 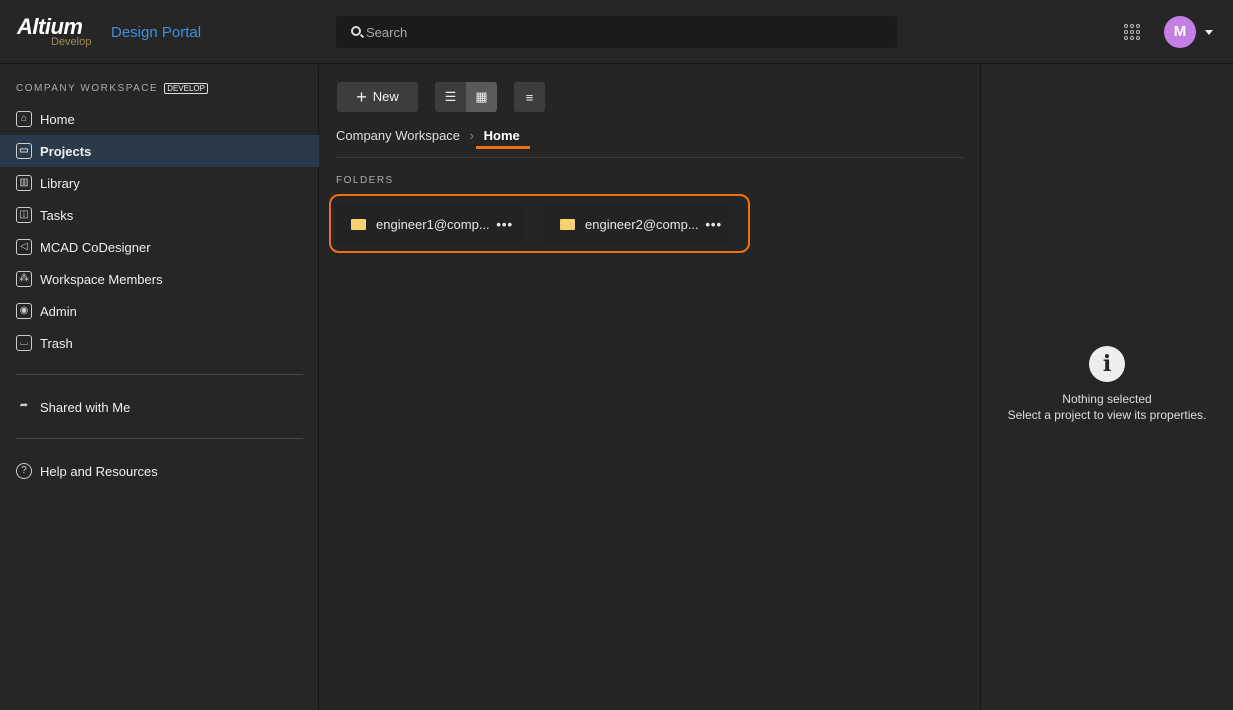 I want to click on home-icon: ⌂, so click(x=24, y=119).